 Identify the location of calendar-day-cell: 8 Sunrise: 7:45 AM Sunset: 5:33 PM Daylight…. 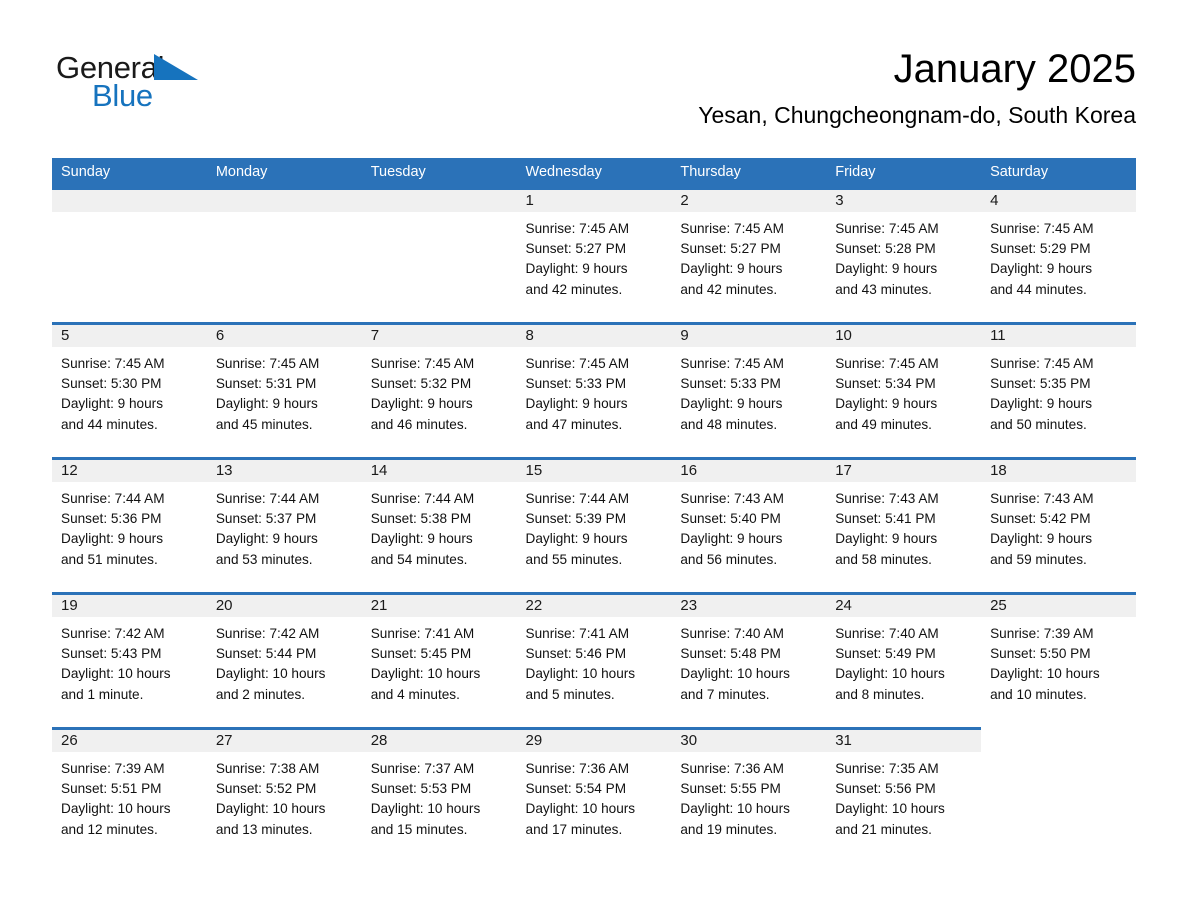
(594, 389).